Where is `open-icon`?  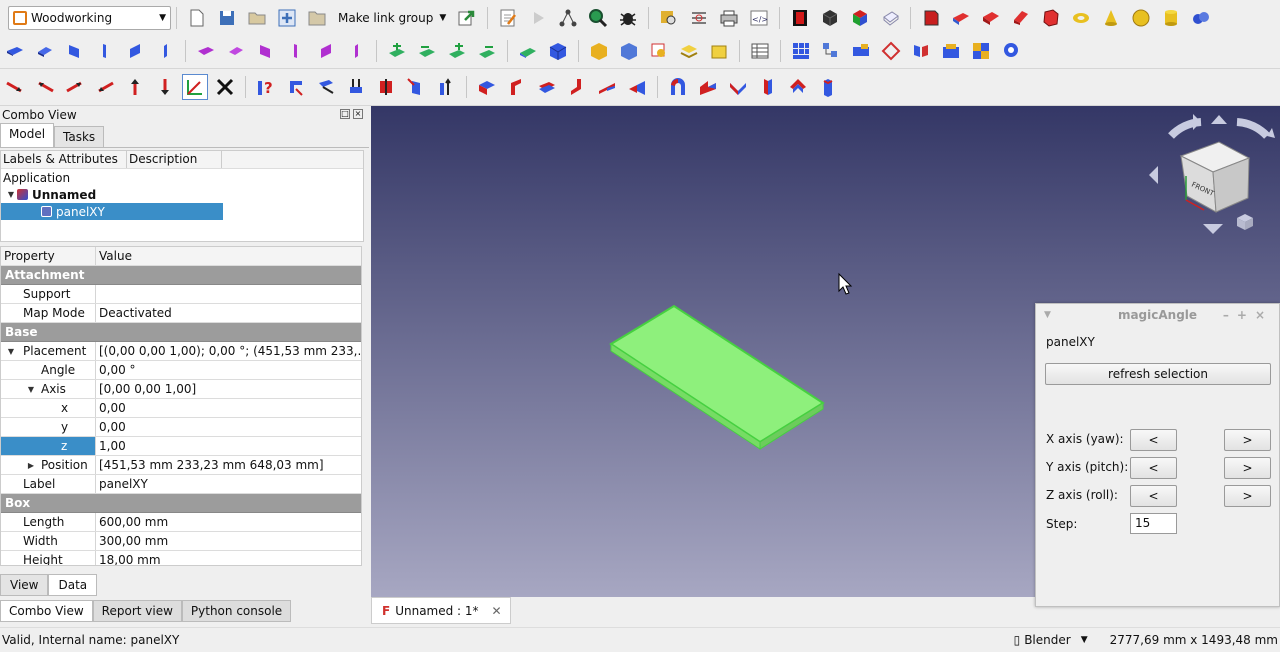 open-icon is located at coordinates (257, 18).